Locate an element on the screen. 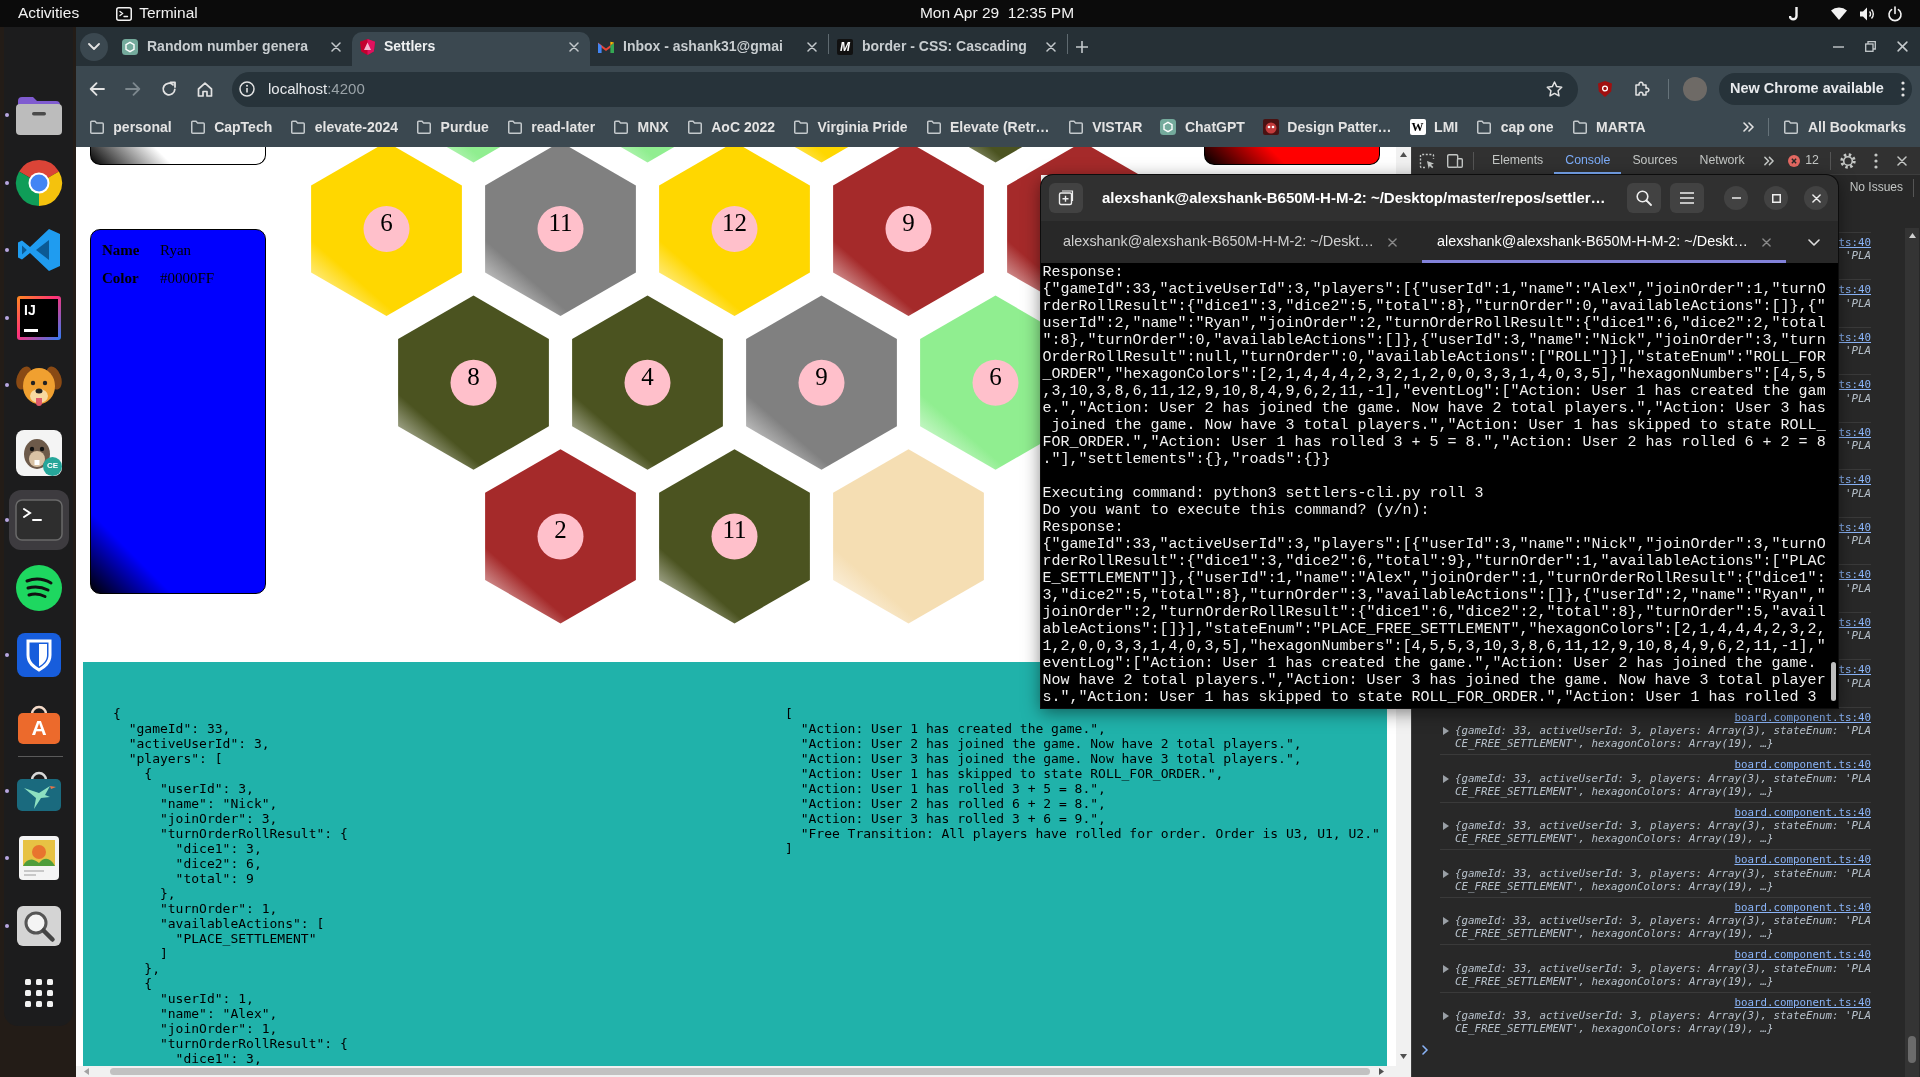 This screenshot has height=1077, width=1920. speaker-icon is located at coordinates (1867, 13).